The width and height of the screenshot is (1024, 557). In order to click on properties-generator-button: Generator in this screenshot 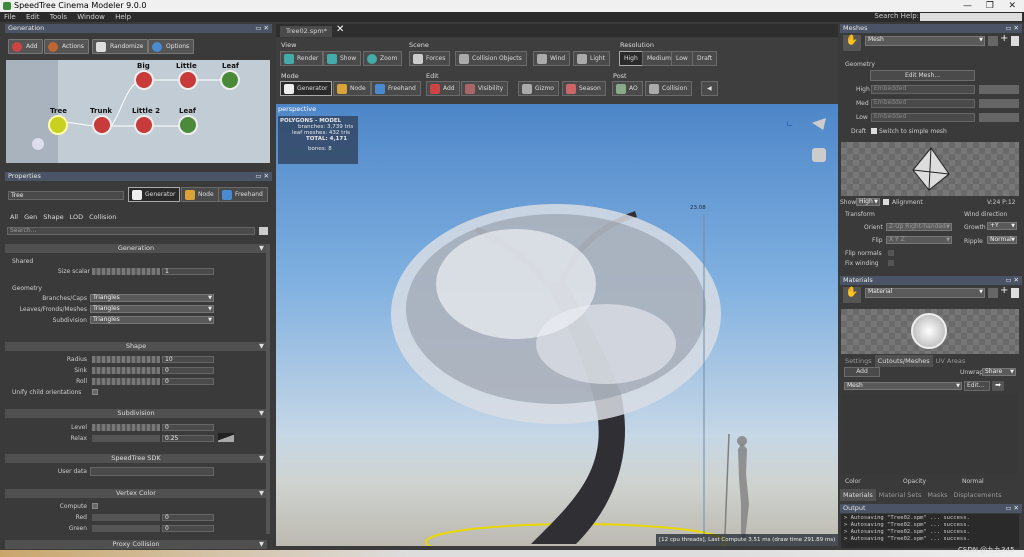, I will do `click(154, 194)`.